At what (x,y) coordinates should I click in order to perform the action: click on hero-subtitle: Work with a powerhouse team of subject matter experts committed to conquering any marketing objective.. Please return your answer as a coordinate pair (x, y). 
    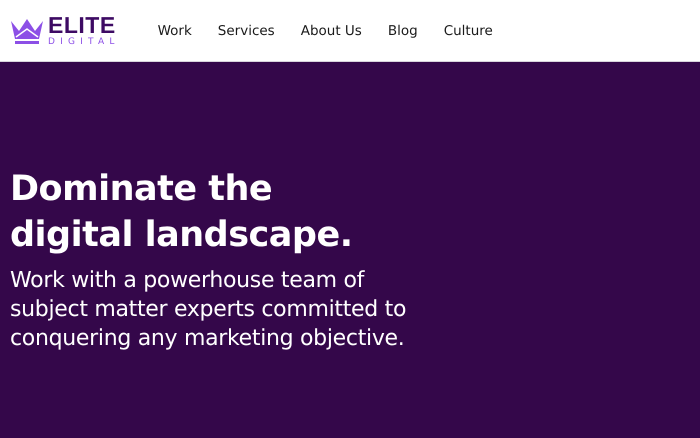
    Looking at the image, I should click on (209, 310).